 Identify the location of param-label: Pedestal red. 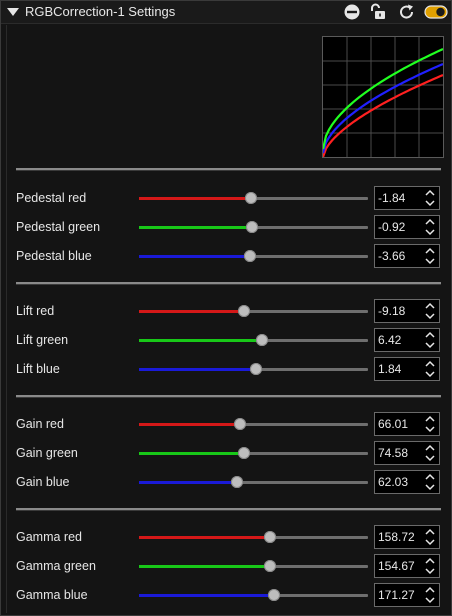
(51, 198).